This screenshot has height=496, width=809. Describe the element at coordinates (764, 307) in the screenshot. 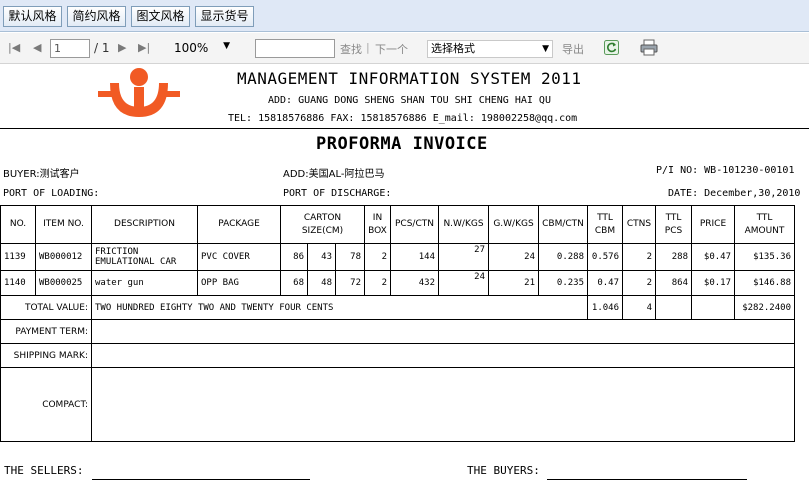

I see `total-amount: $282.2400` at that location.